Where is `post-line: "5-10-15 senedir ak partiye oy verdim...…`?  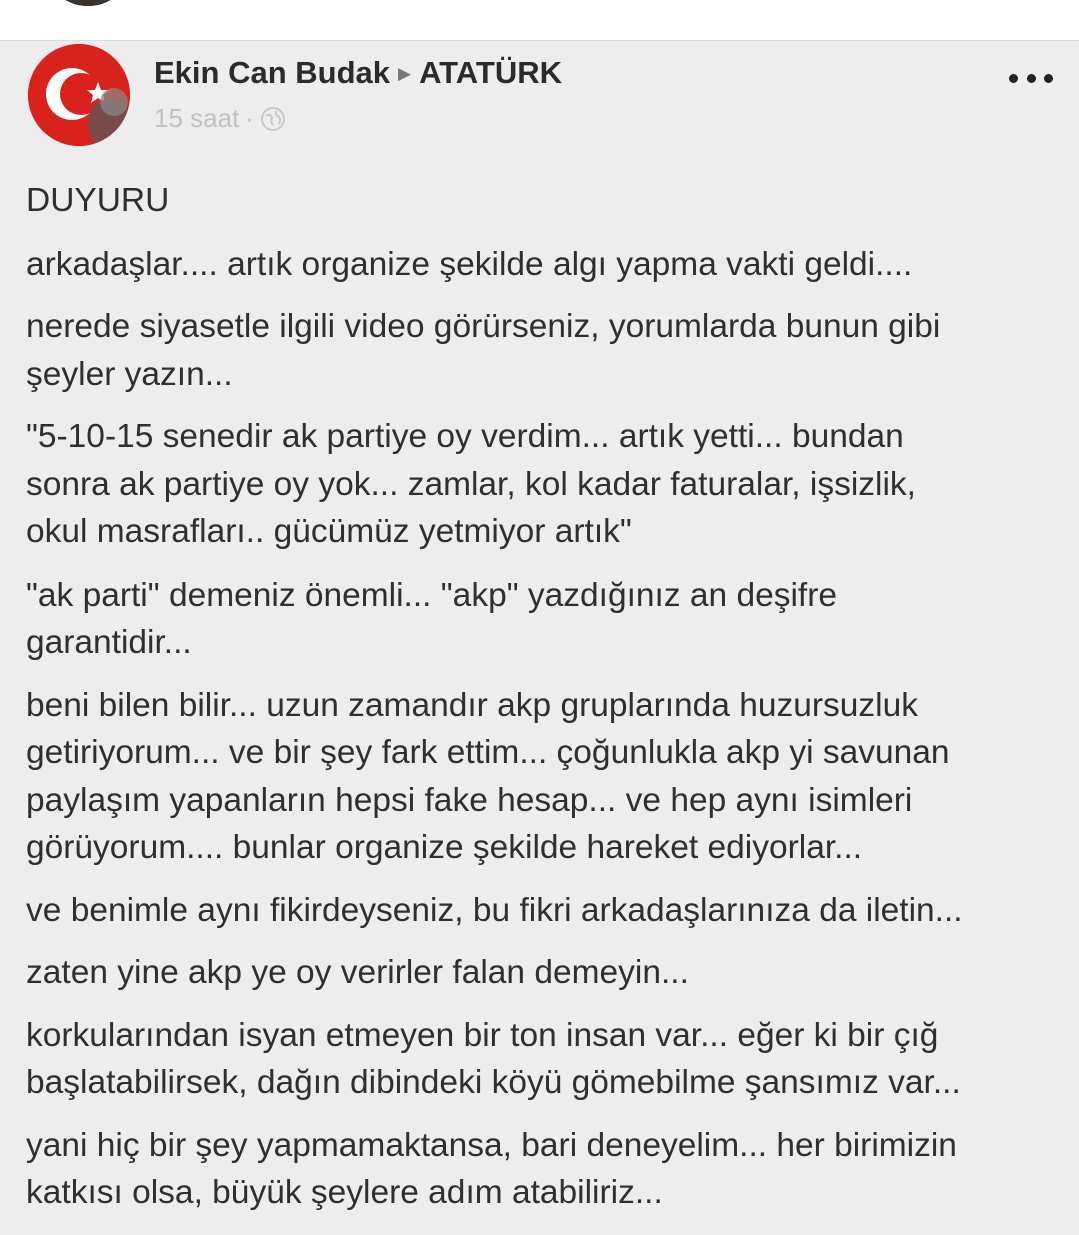 post-line: "5-10-15 senedir ak partiye oy verdim...… is located at coordinates (465, 436).